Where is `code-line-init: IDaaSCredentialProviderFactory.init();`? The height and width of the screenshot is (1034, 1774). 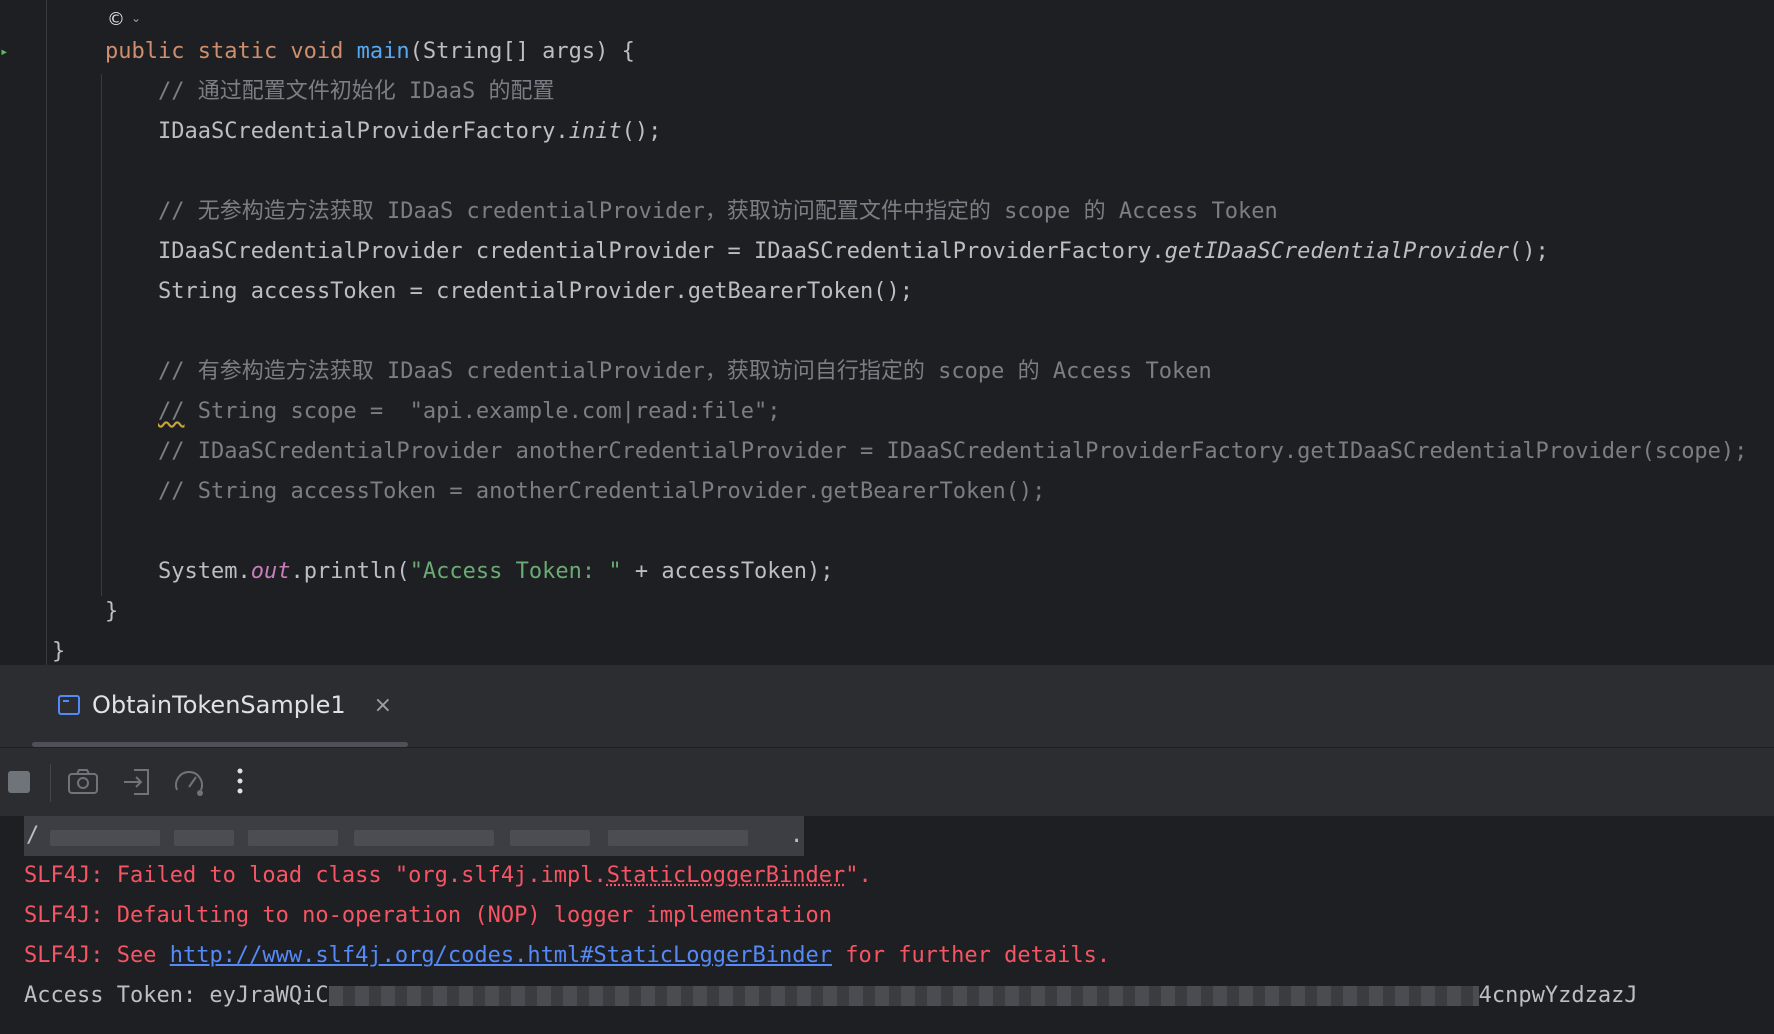 code-line-init: IDaaSCredentialProviderFactory.init(); is located at coordinates (410, 131).